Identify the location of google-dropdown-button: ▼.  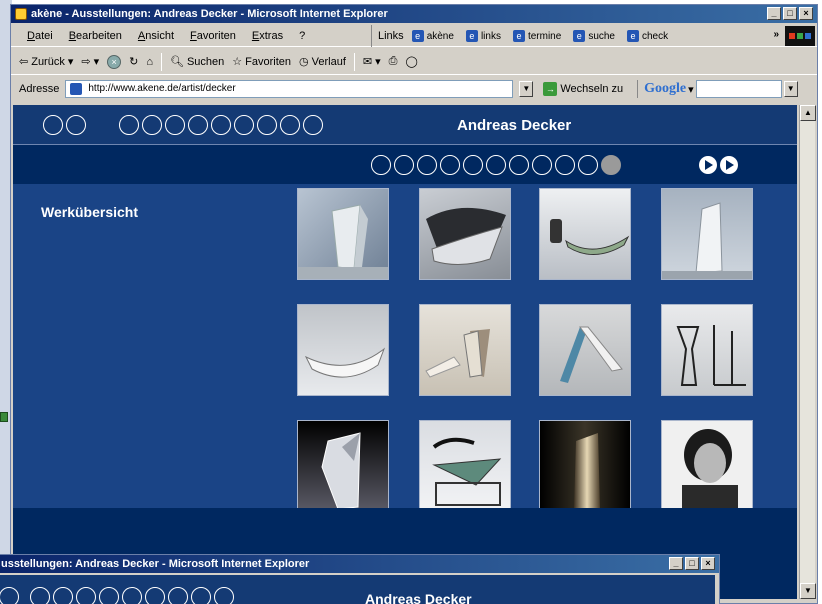
(790, 89).